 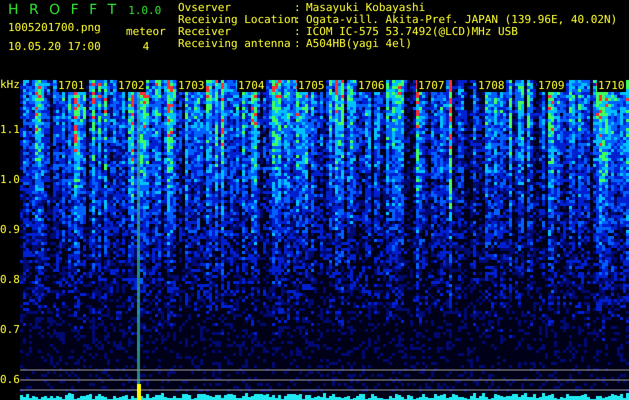 I want to click on info-value: Masayuki Kobayashi, so click(x=366, y=8).